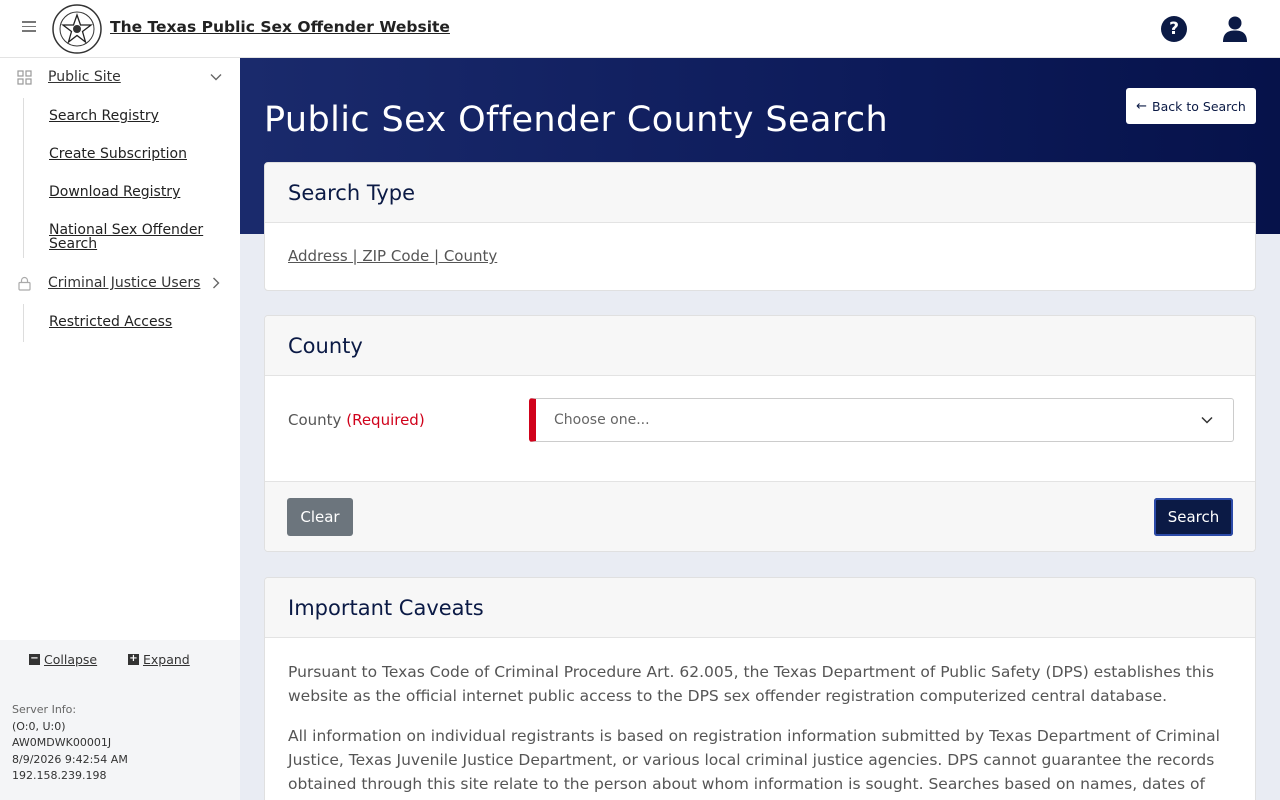 The width and height of the screenshot is (1280, 800). What do you see at coordinates (104, 116) in the screenshot?
I see `sidebar-item-search-registry: Search Registry` at bounding box center [104, 116].